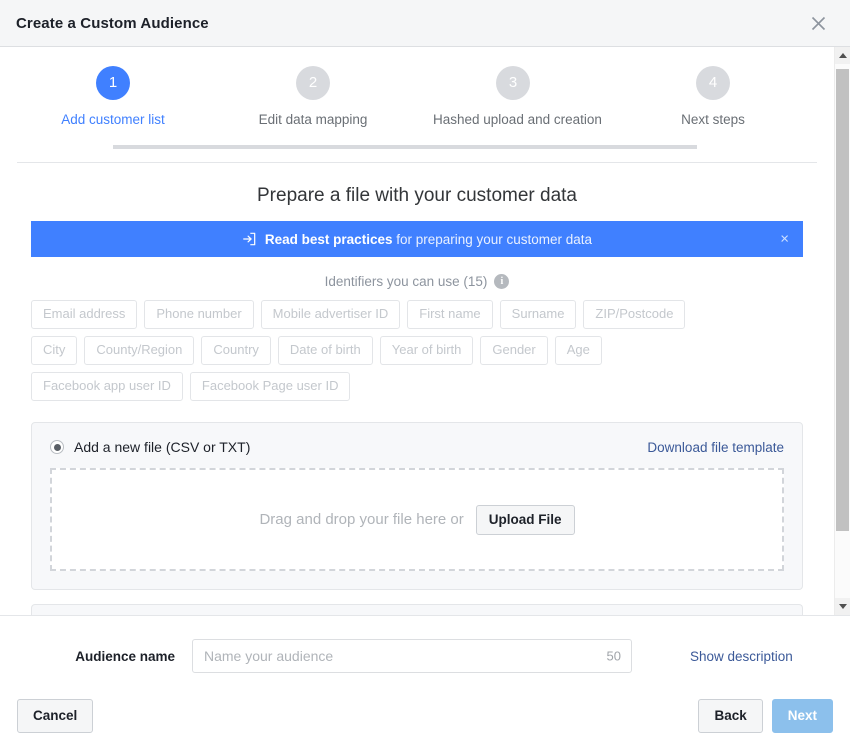 The image size is (850, 746). Describe the element at coordinates (842, 55) in the screenshot. I see `scroll-up-icon` at that location.